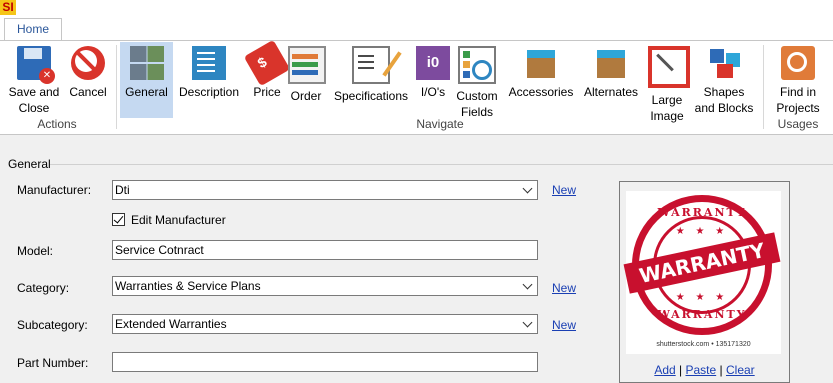  I want to click on cancel-label: Cancel, so click(88, 92).